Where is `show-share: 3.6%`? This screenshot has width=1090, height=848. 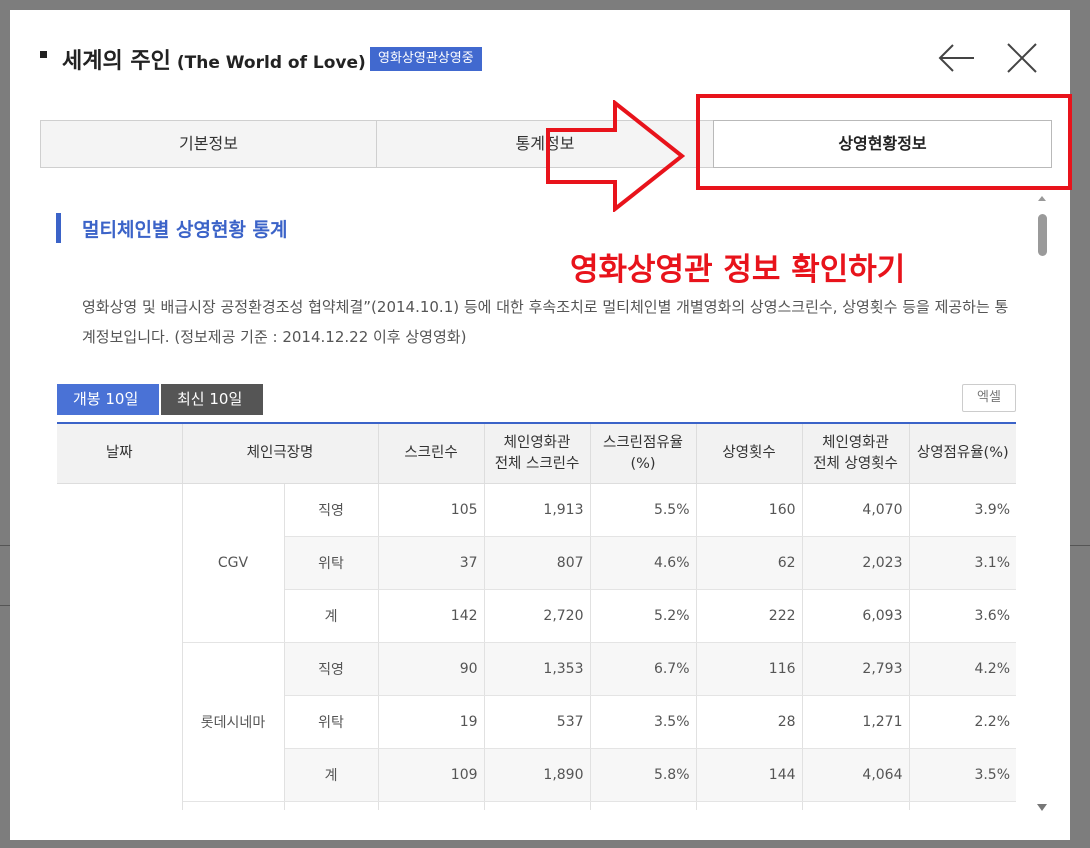
show-share: 3.6% is located at coordinates (963, 616).